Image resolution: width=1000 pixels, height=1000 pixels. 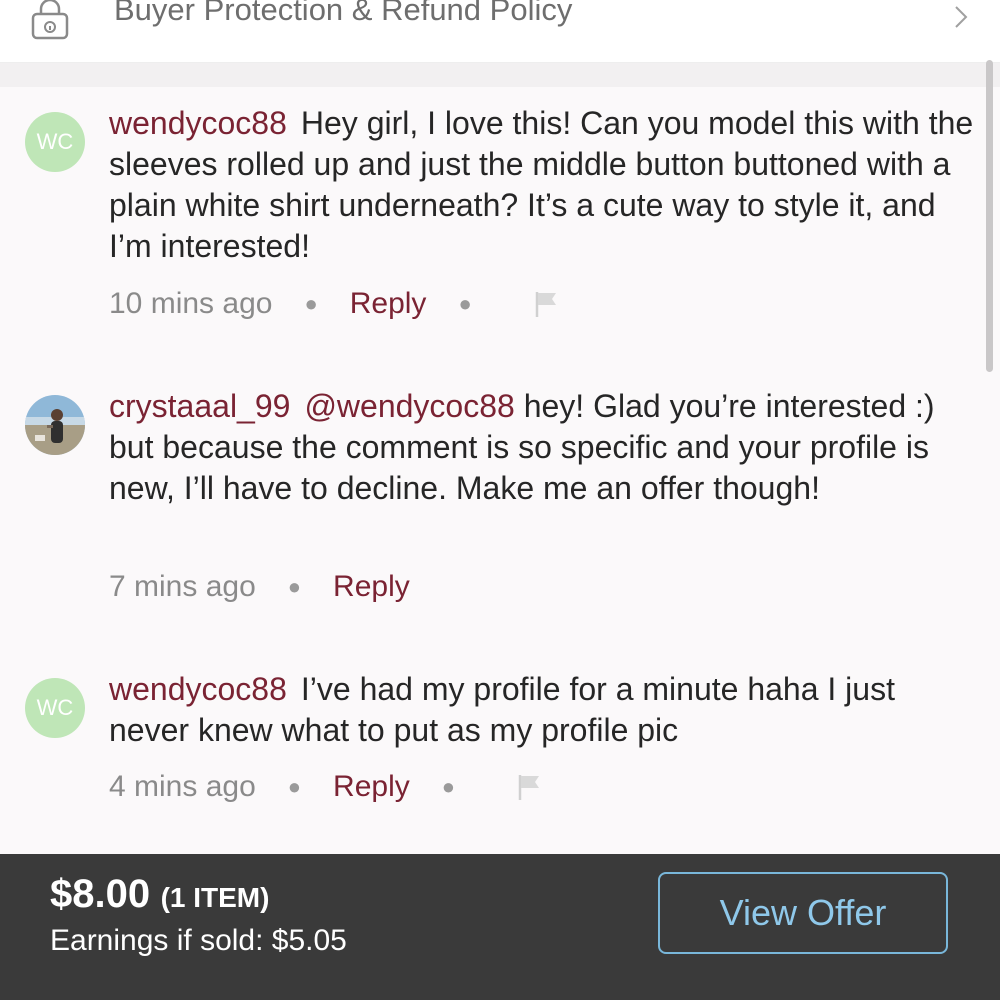 I want to click on price-amount: $8.00, so click(x=100, y=894).